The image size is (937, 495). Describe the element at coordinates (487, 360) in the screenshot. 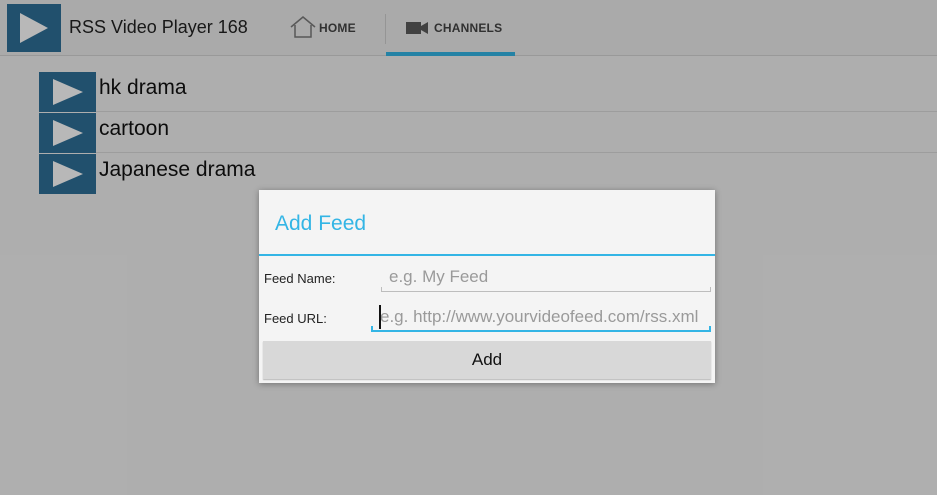

I see `add-button: Add` at that location.